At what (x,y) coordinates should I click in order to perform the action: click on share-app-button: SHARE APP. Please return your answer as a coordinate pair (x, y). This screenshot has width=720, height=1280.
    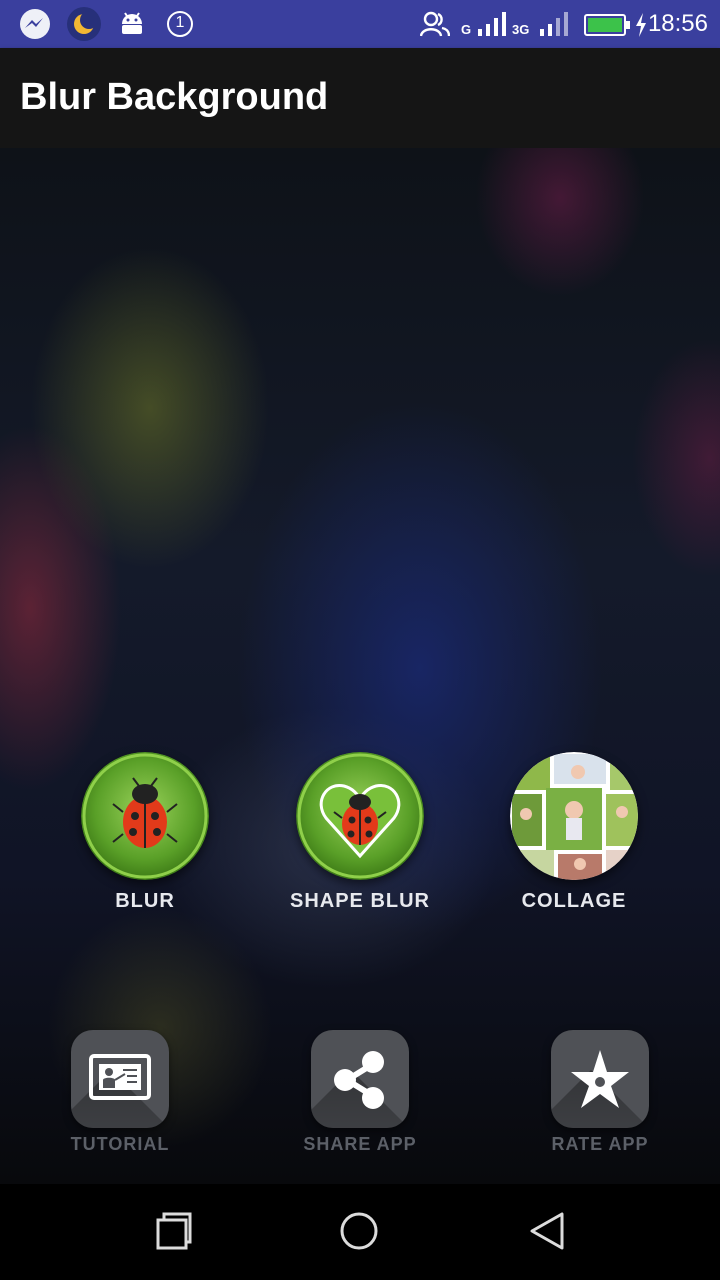
    Looking at the image, I should click on (360, 1092).